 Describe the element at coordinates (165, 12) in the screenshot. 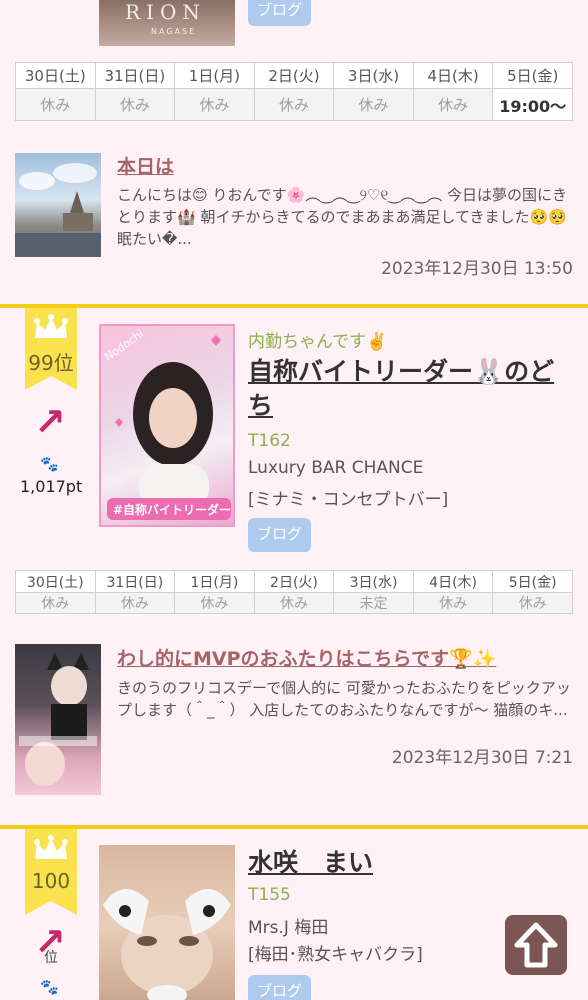

I see `photo-logo-text: RION` at that location.